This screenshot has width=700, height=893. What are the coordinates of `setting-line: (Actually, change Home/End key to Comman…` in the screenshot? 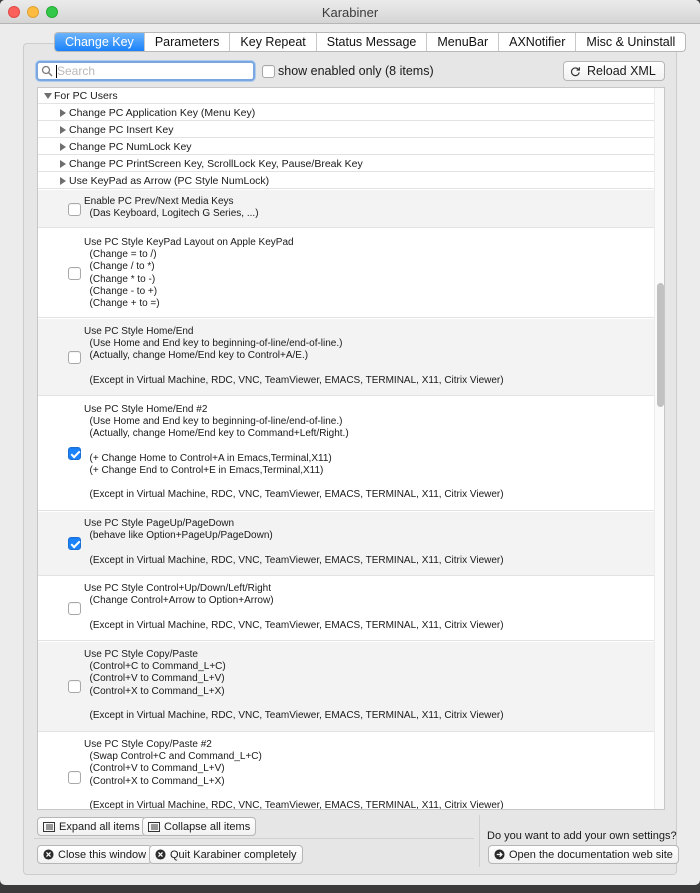 It's located at (216, 434).